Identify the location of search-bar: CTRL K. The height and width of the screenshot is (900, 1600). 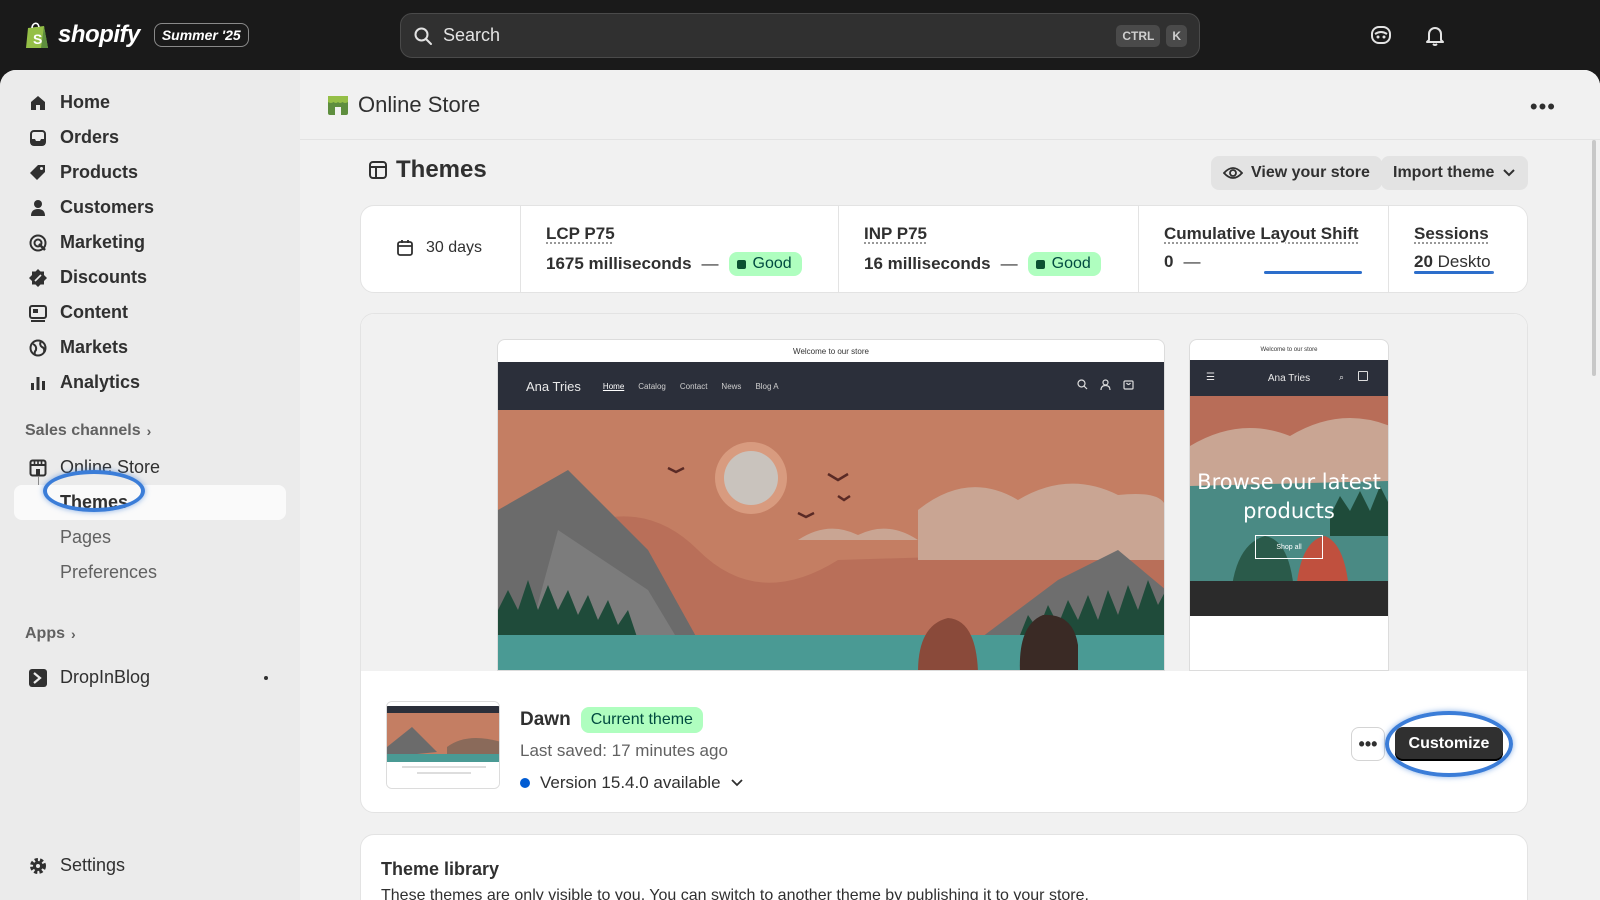
(800, 35).